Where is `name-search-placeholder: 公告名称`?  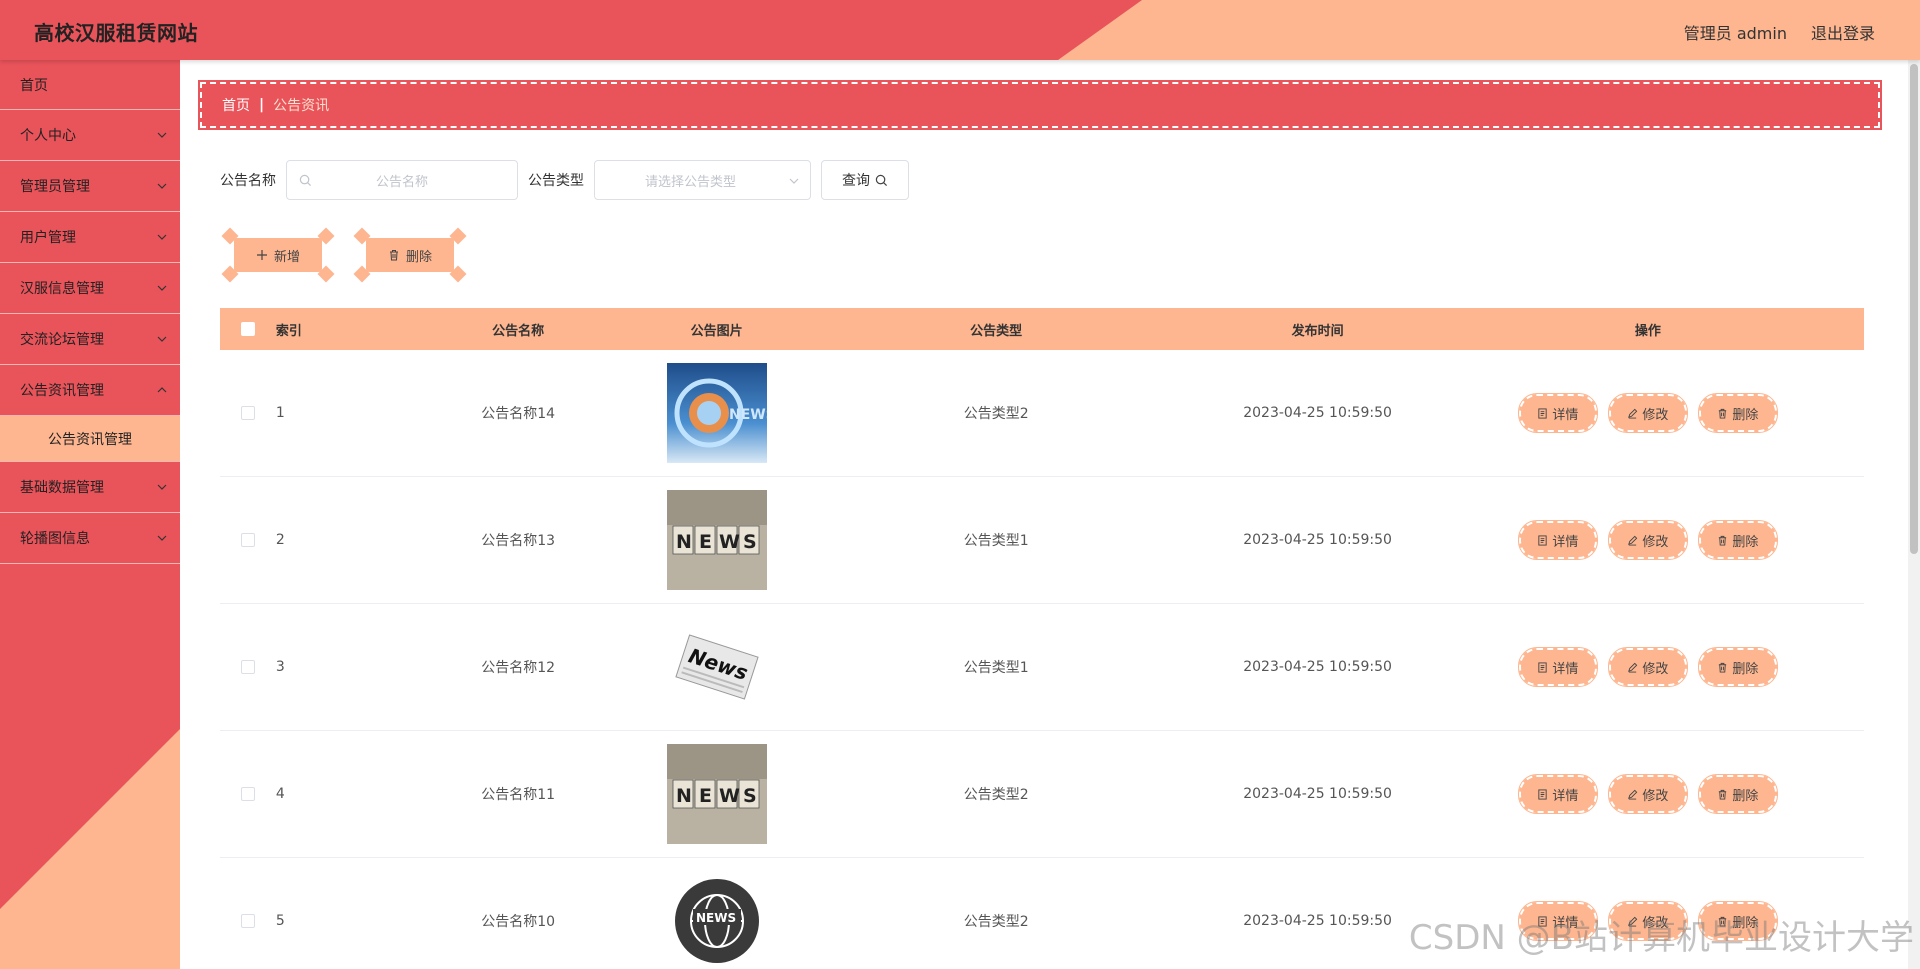 name-search-placeholder: 公告名称 is located at coordinates (401, 182).